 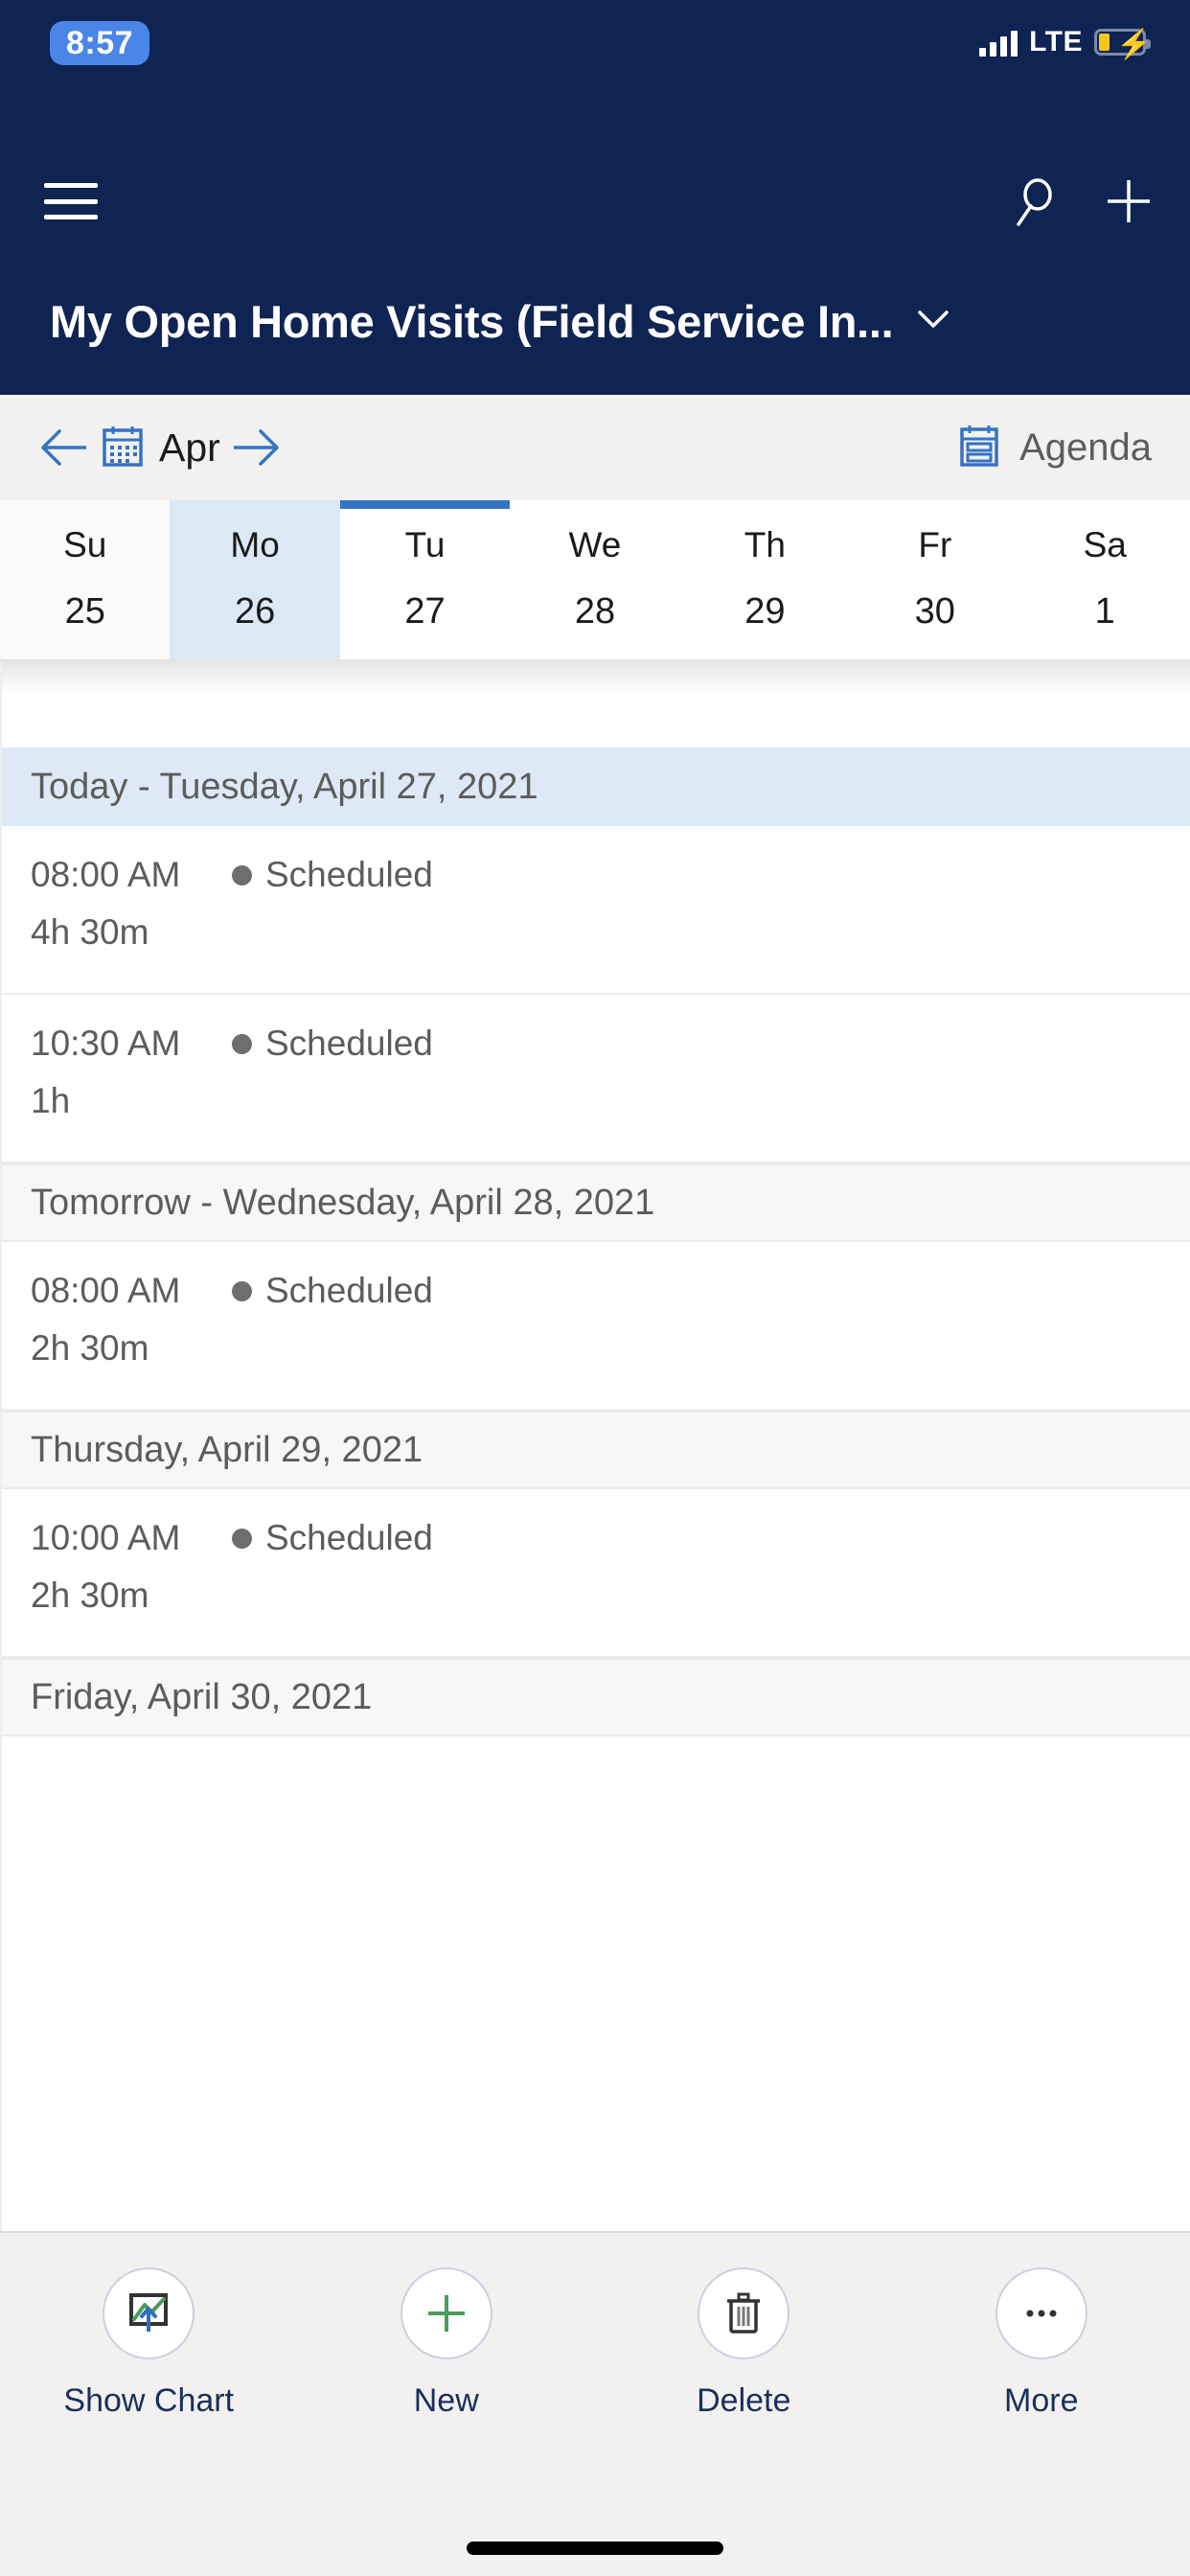 What do you see at coordinates (90, 932) in the screenshot?
I see `appointment-duration: 4h 30m` at bounding box center [90, 932].